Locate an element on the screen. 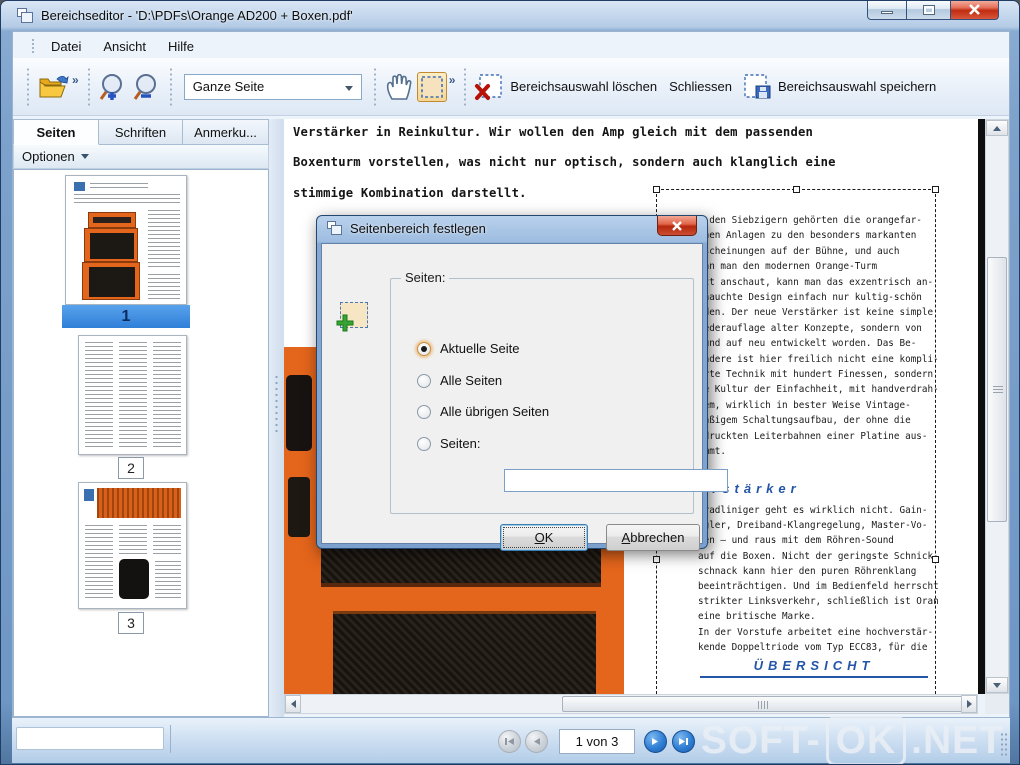 The image size is (1020, 765). close-editor-button: Schliessen is located at coordinates (700, 86).